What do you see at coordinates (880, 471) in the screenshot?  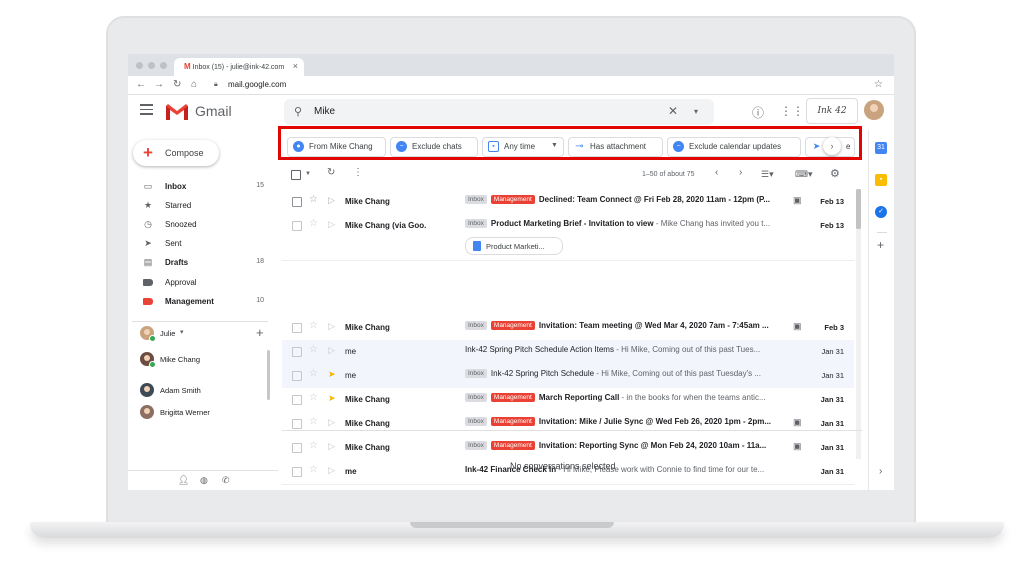 I see `expand-panel-chevron-icon: ›` at bounding box center [880, 471].